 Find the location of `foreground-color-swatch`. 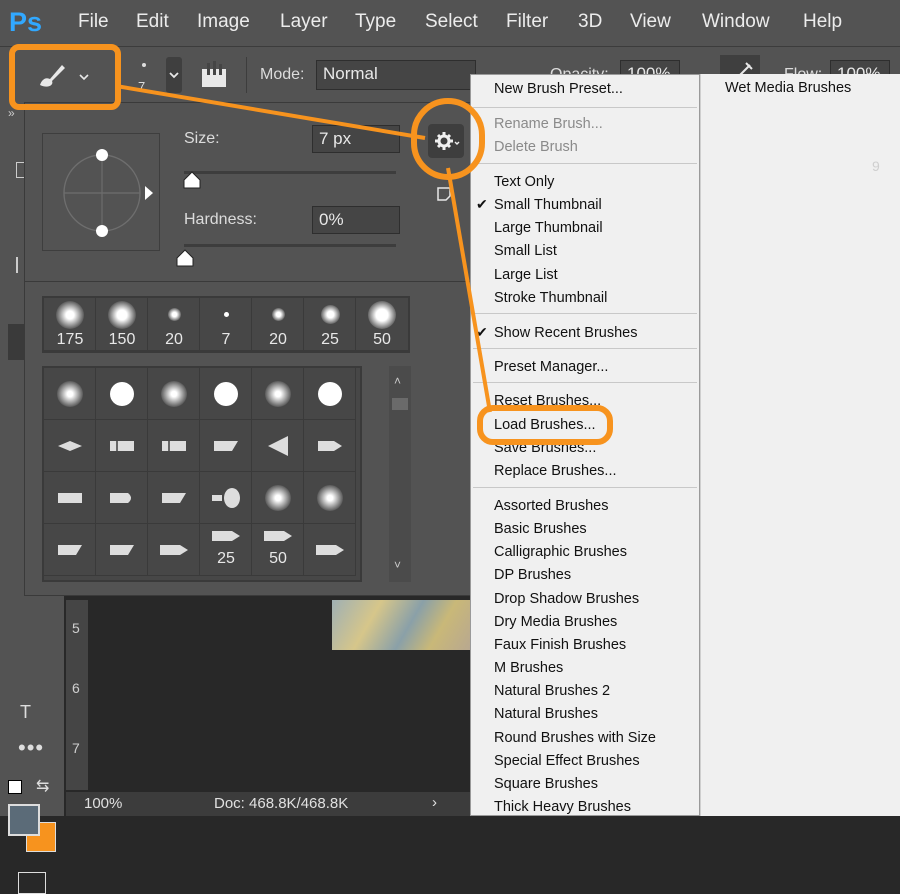

foreground-color-swatch is located at coordinates (24, 820).